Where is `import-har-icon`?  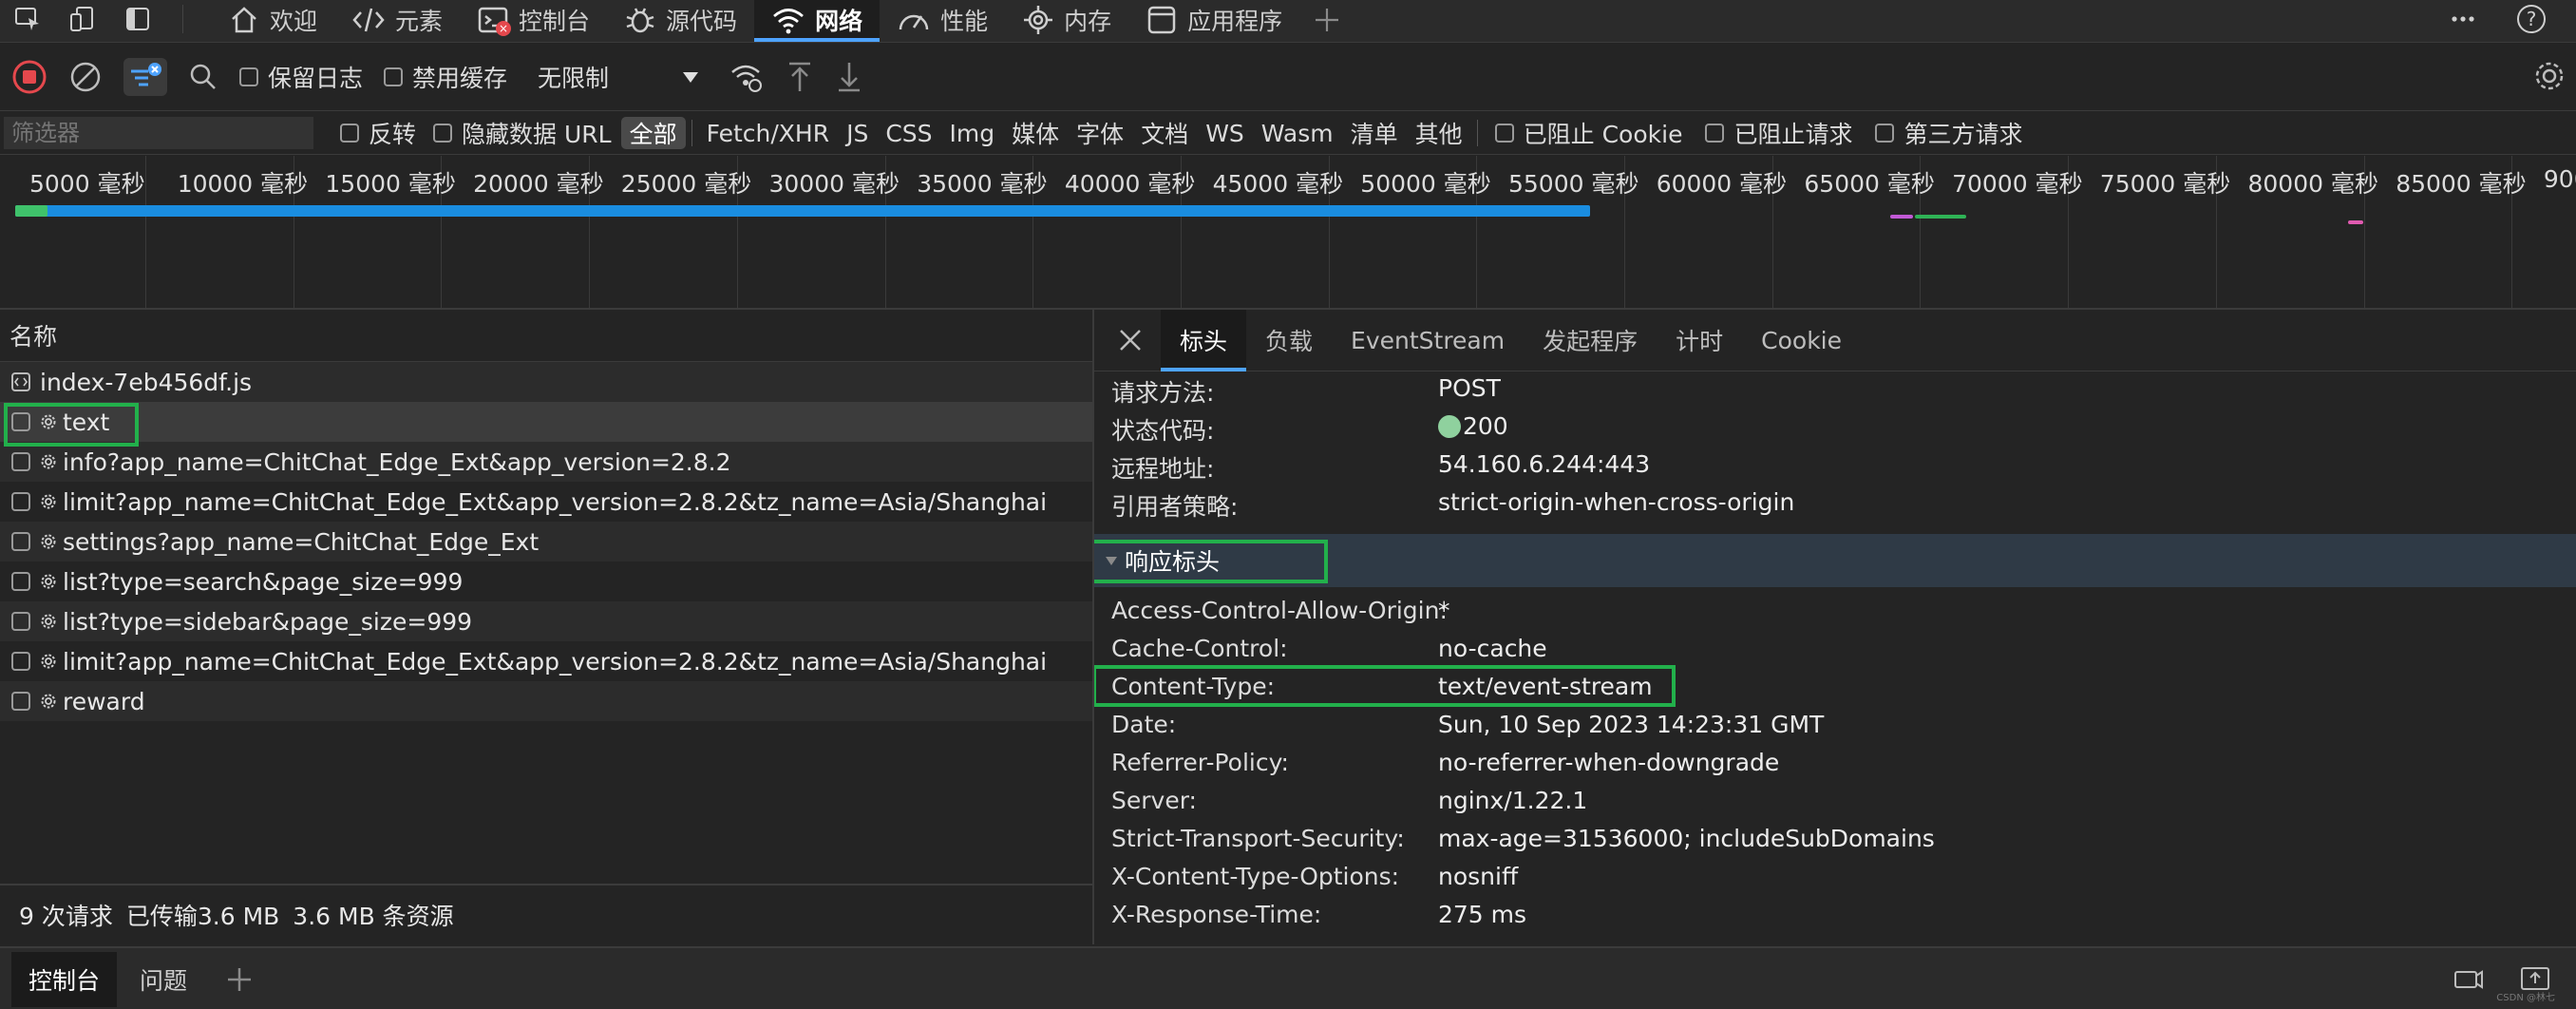 import-har-icon is located at coordinates (800, 77).